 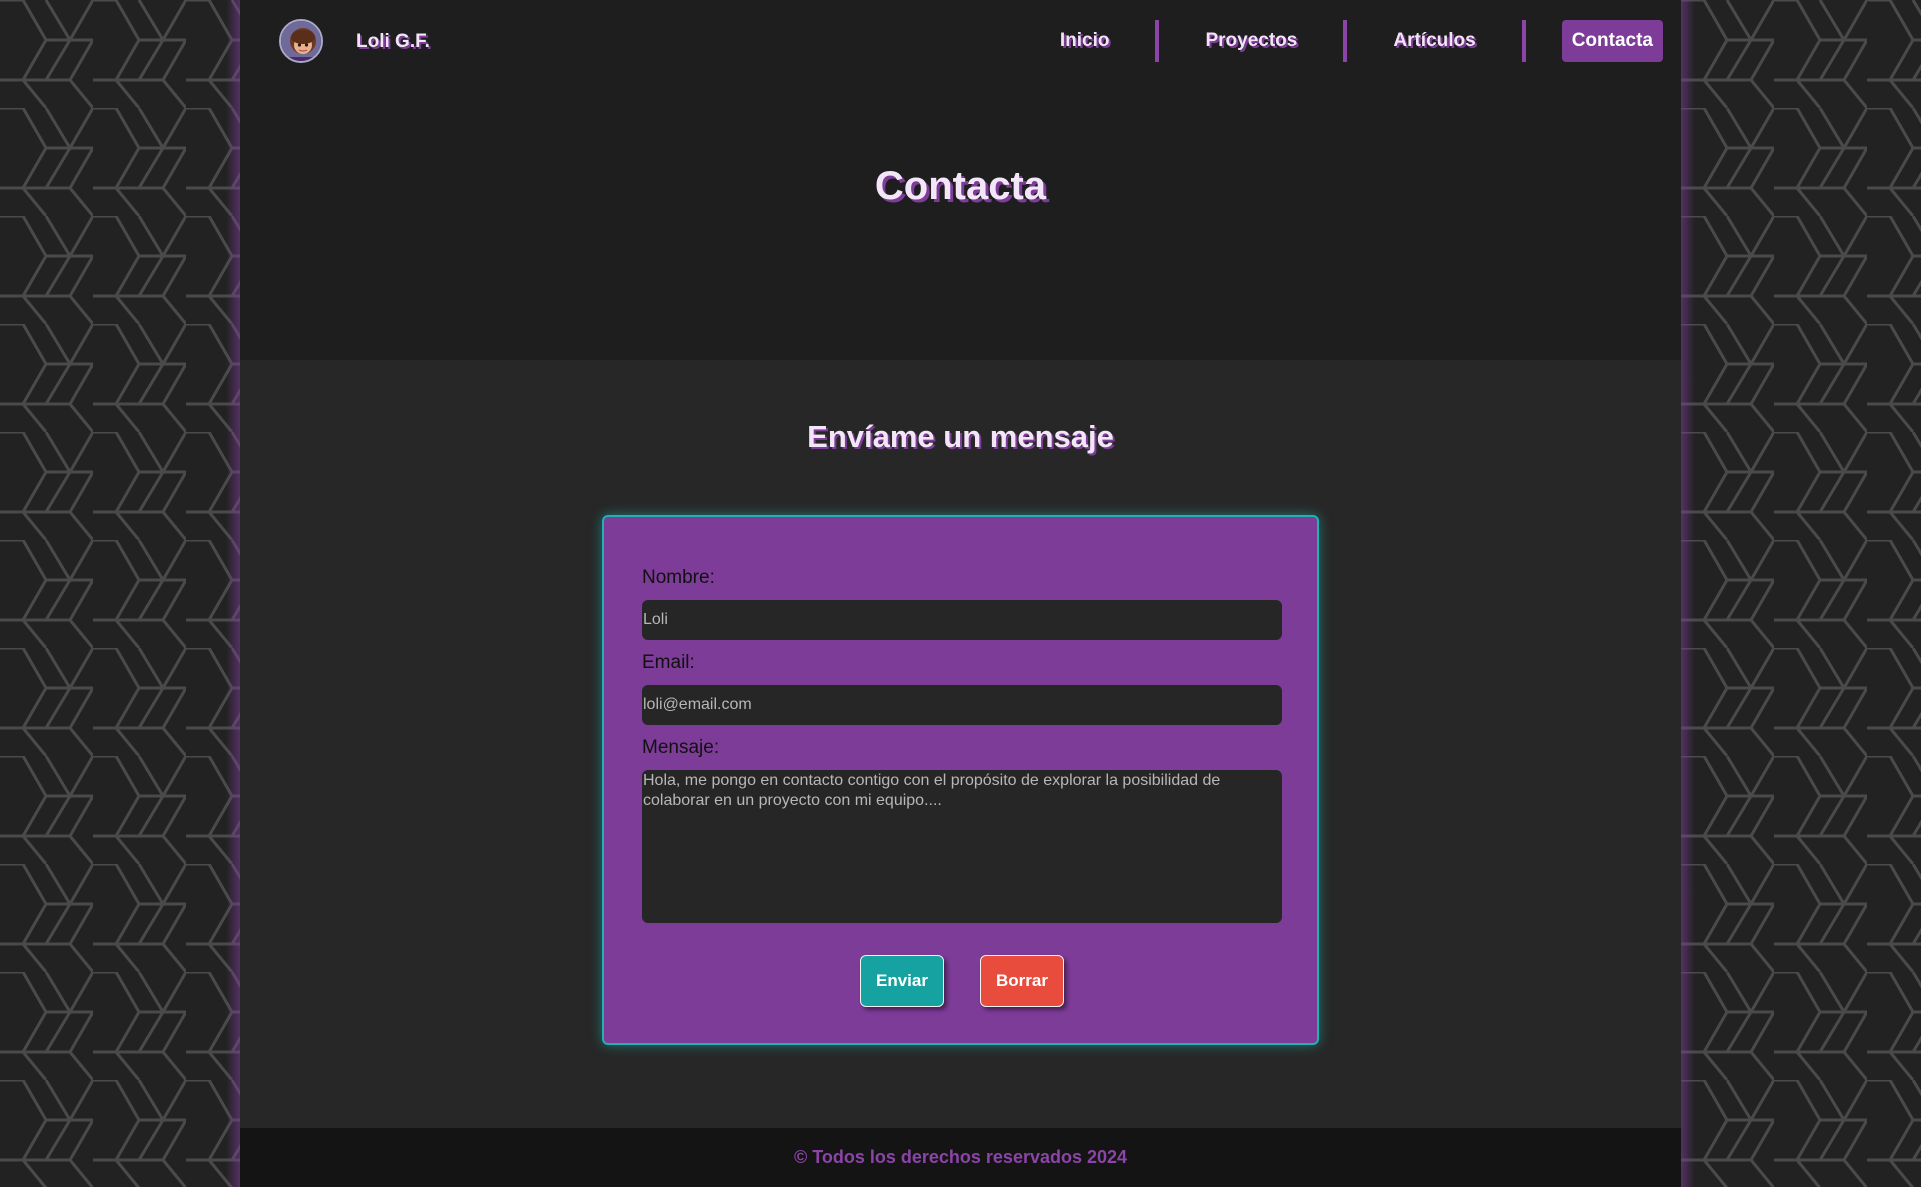 What do you see at coordinates (962, 620) in the screenshot?
I see `name-input: Loli` at bounding box center [962, 620].